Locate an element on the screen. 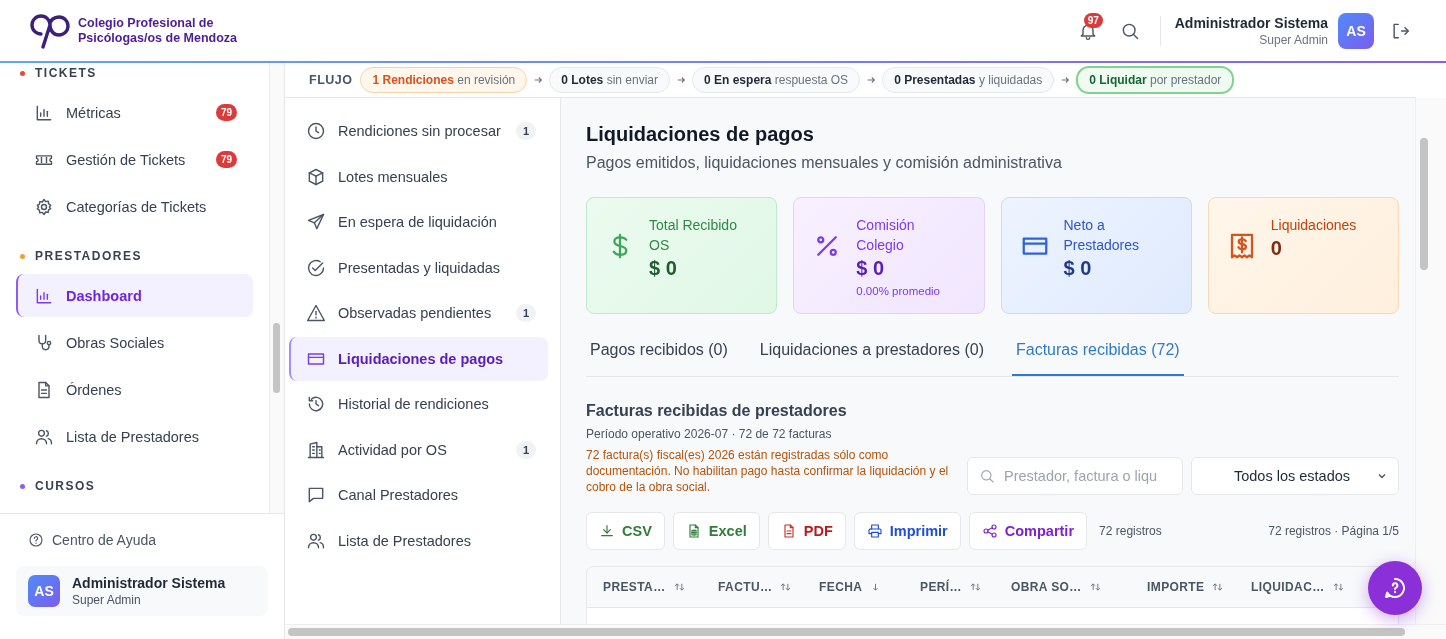 This screenshot has width=1446, height=639. stat-label: Liquidaciones is located at coordinates (1313, 225).